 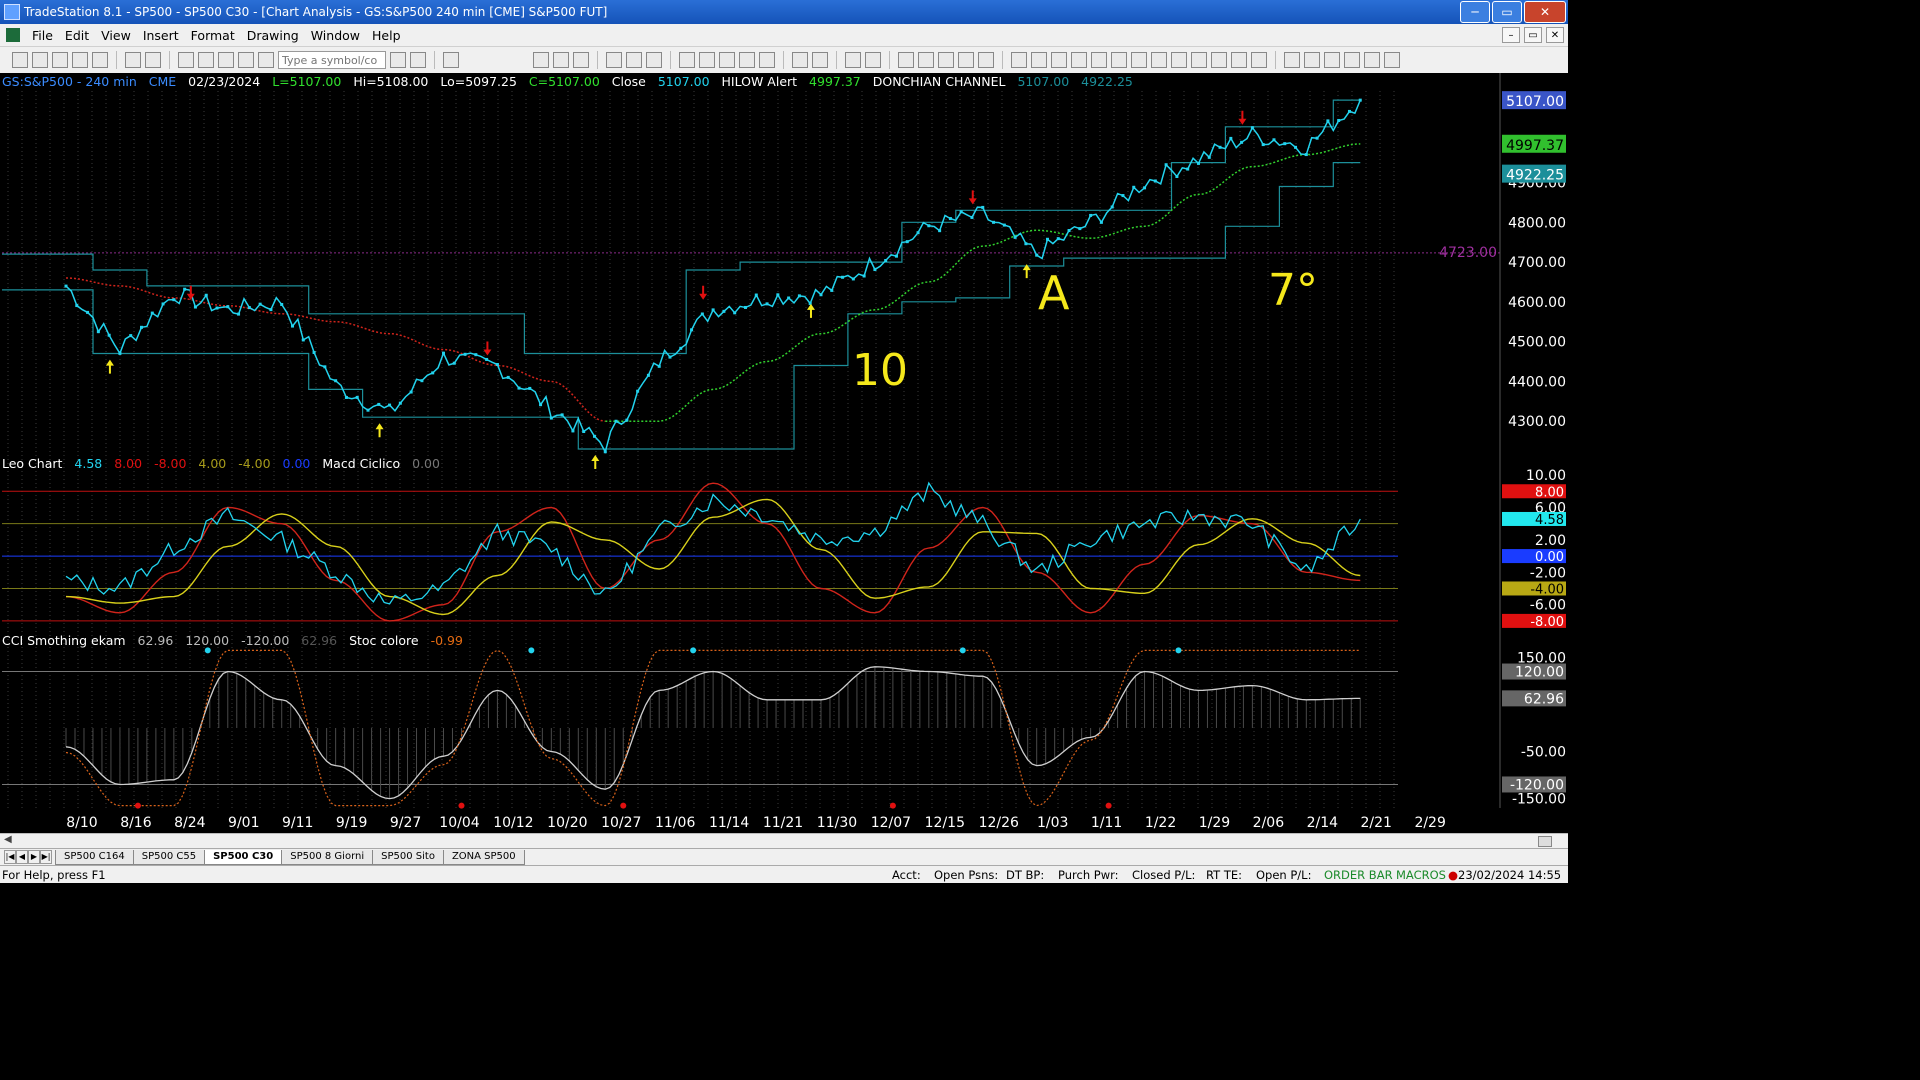 What do you see at coordinates (1545, 841) in the screenshot?
I see `scroll-thumb` at bounding box center [1545, 841].